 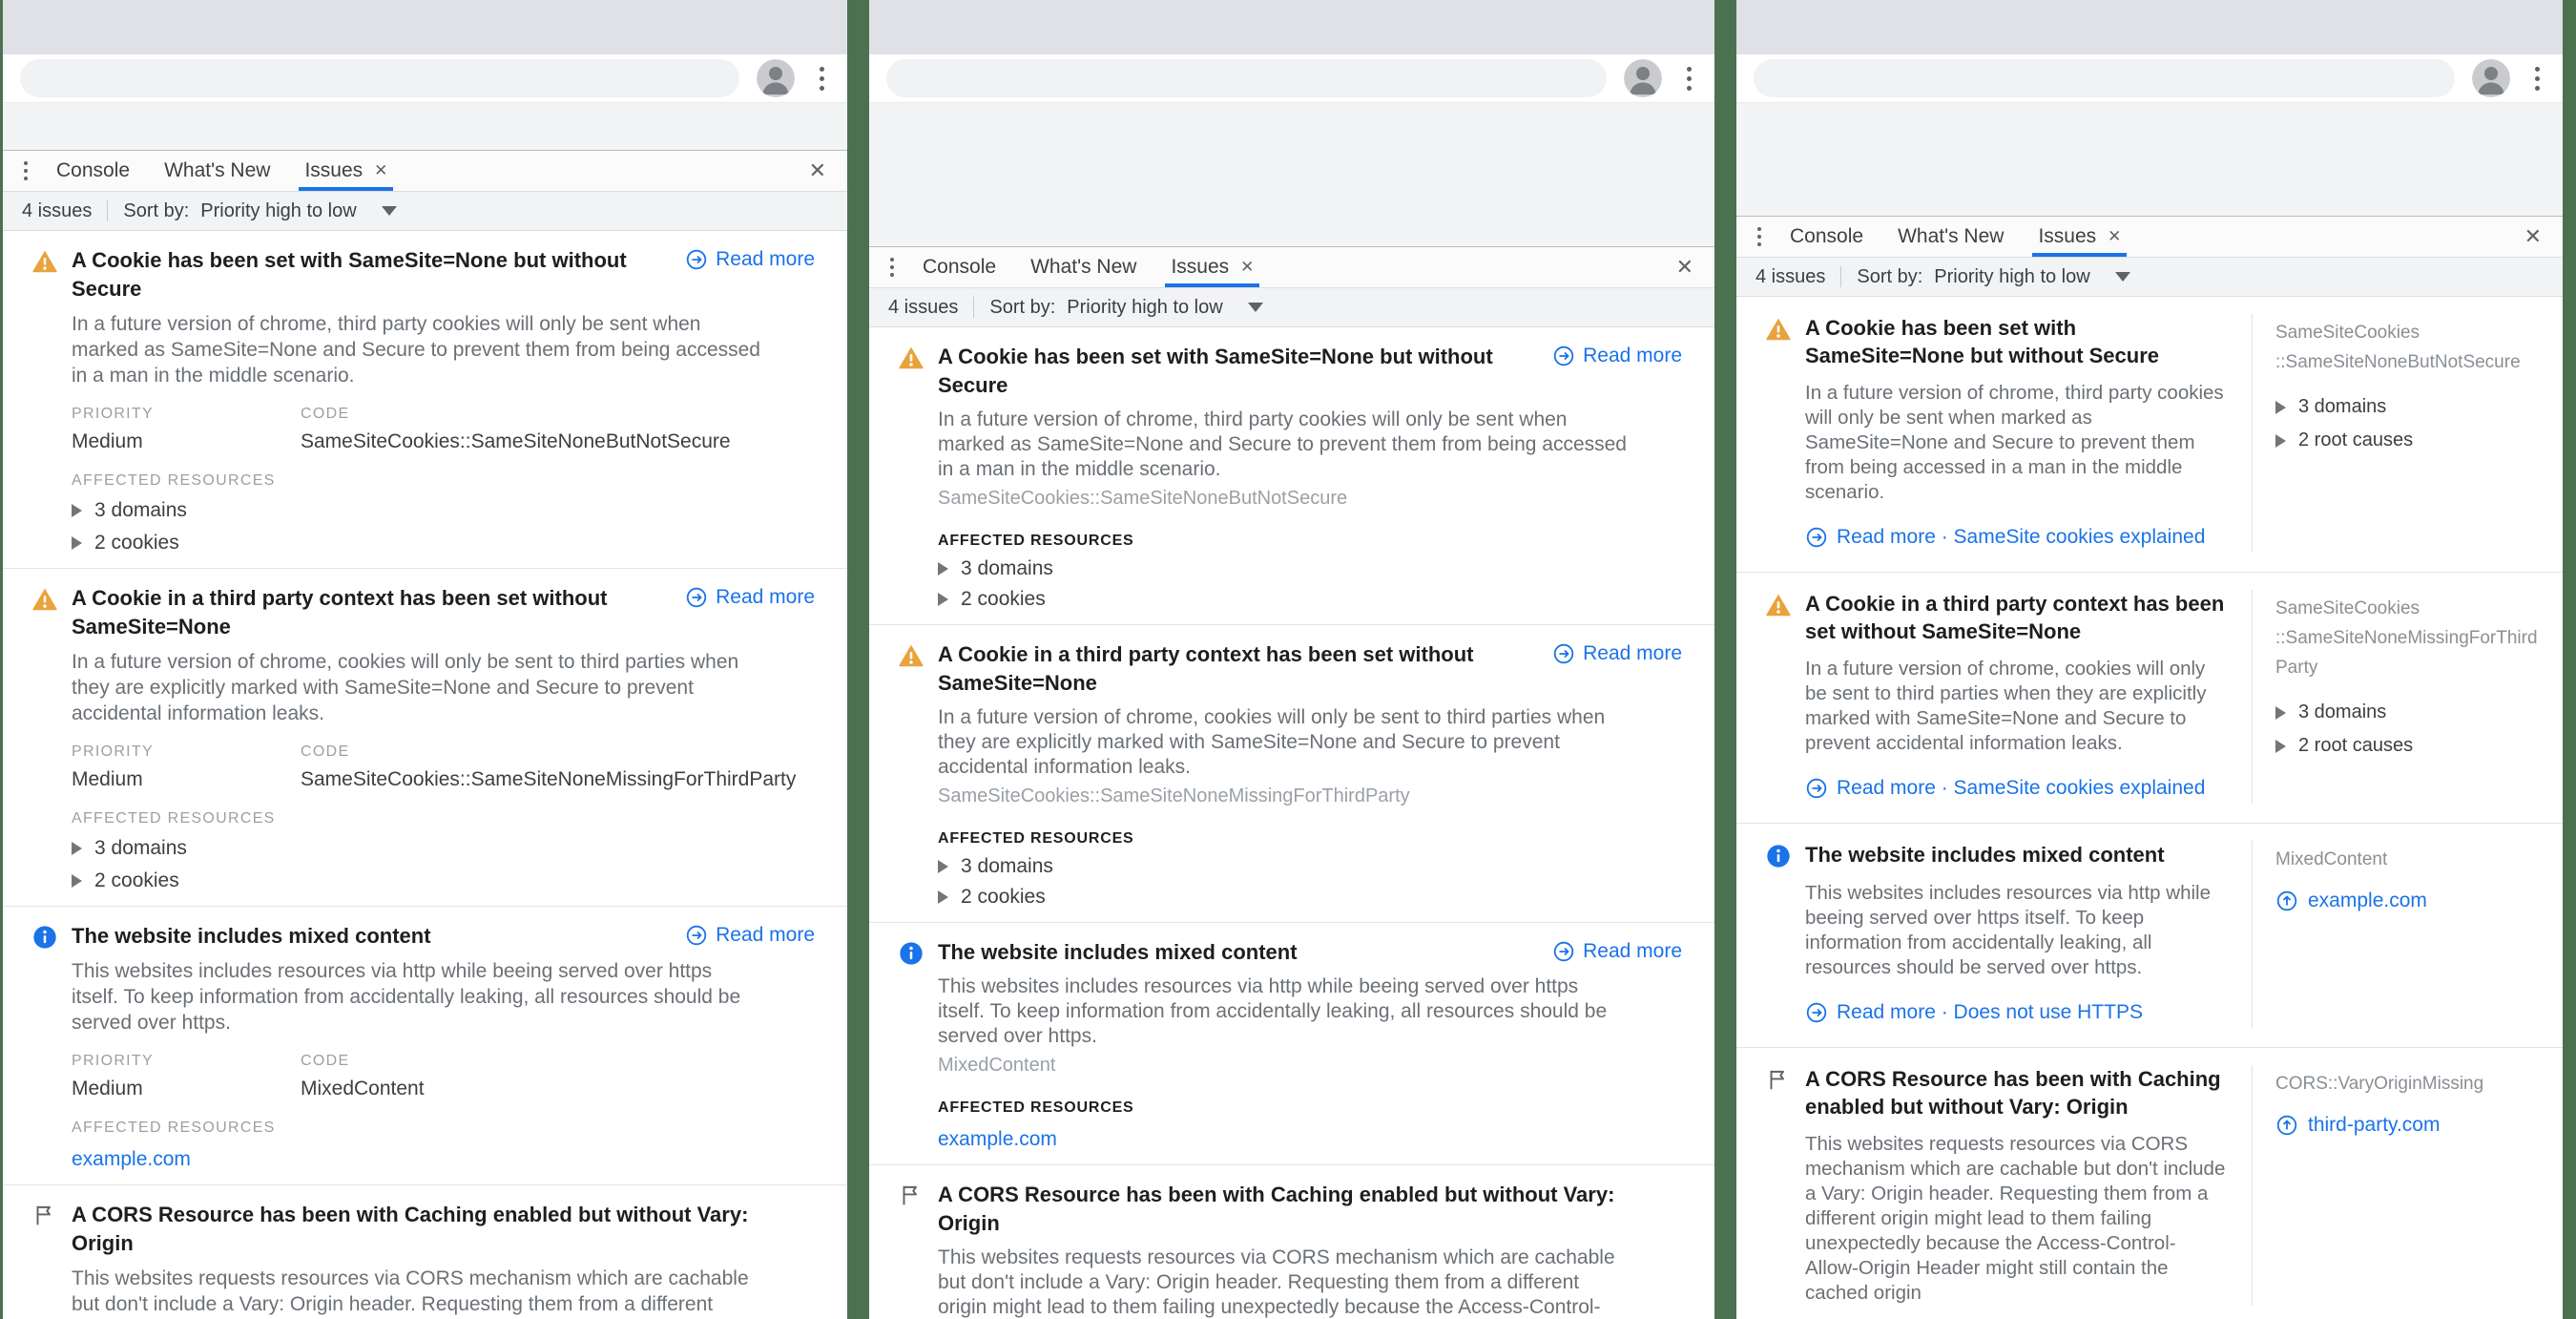 What do you see at coordinates (2406, 1126) in the screenshot?
I see `resource-link: third-party.com` at bounding box center [2406, 1126].